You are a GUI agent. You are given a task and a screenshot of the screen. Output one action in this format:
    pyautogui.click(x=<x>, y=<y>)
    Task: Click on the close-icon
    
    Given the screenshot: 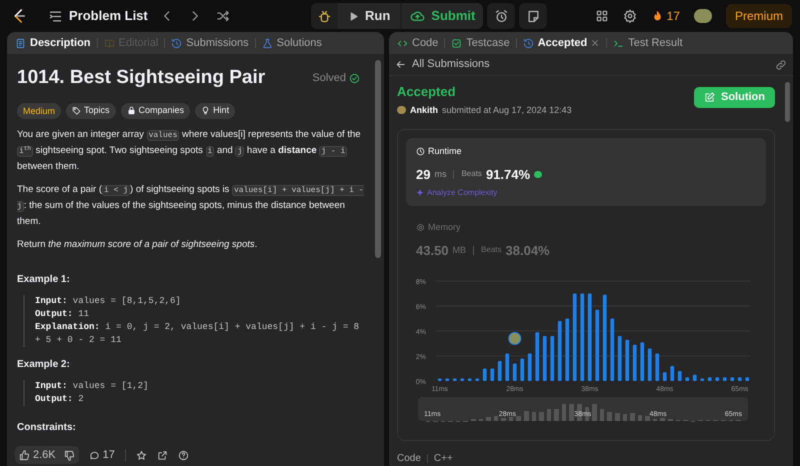 What is the action you would take?
    pyautogui.click(x=595, y=43)
    